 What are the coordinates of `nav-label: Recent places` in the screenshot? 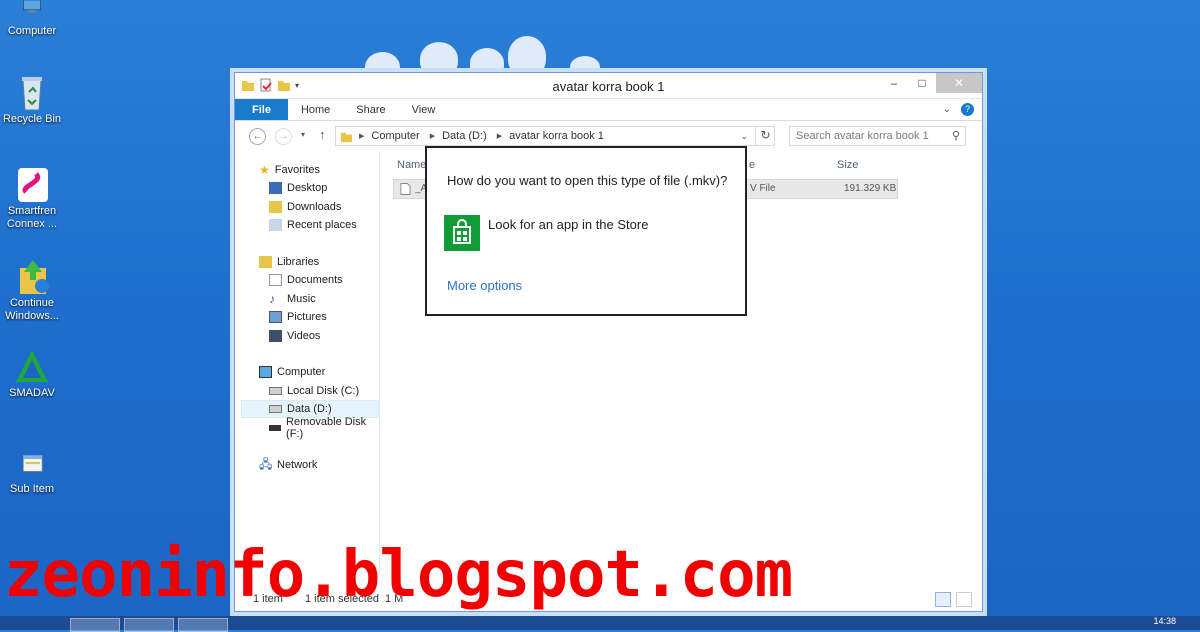 It's located at (322, 225).